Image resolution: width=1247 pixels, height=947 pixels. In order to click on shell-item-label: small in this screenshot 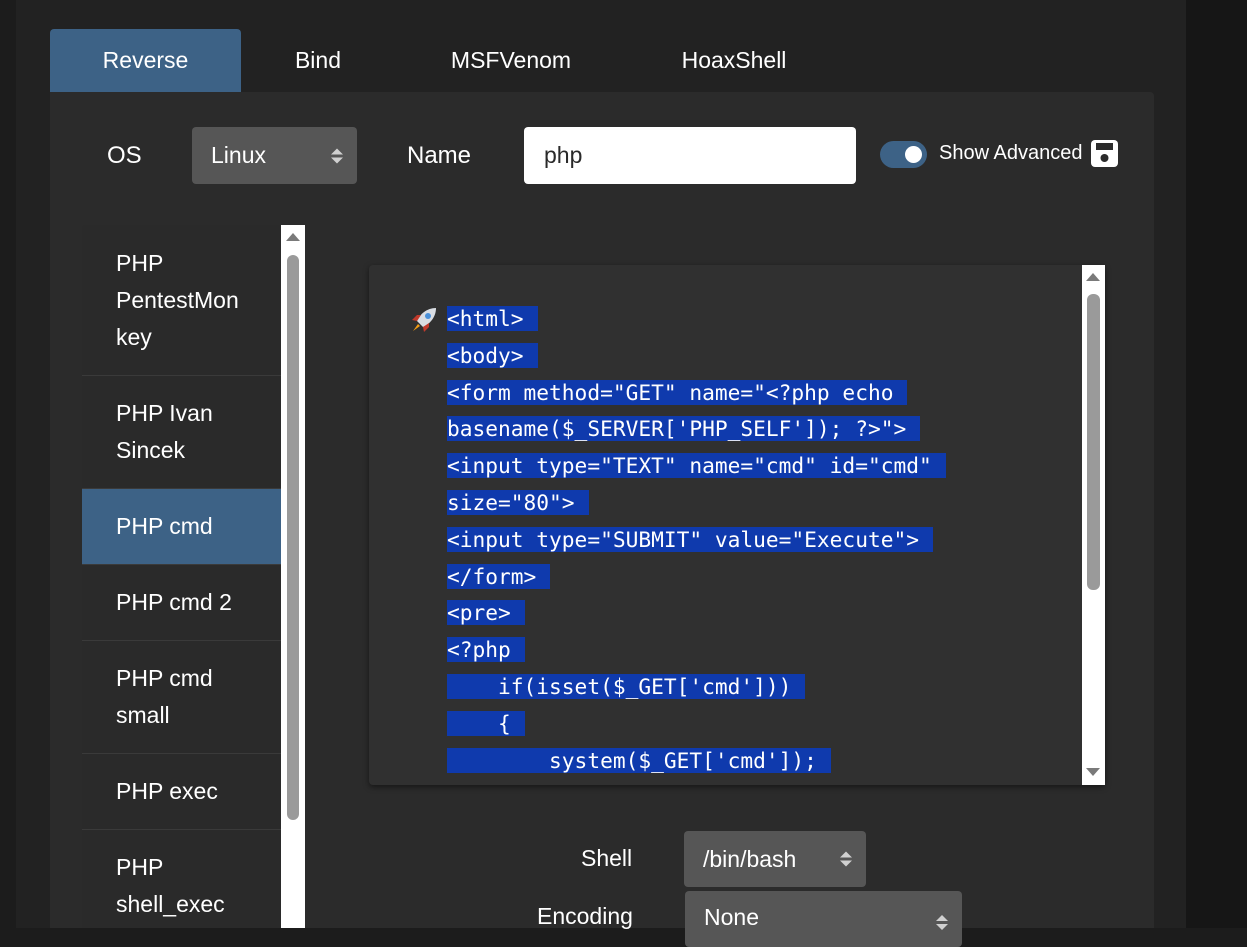, I will do `click(143, 715)`.